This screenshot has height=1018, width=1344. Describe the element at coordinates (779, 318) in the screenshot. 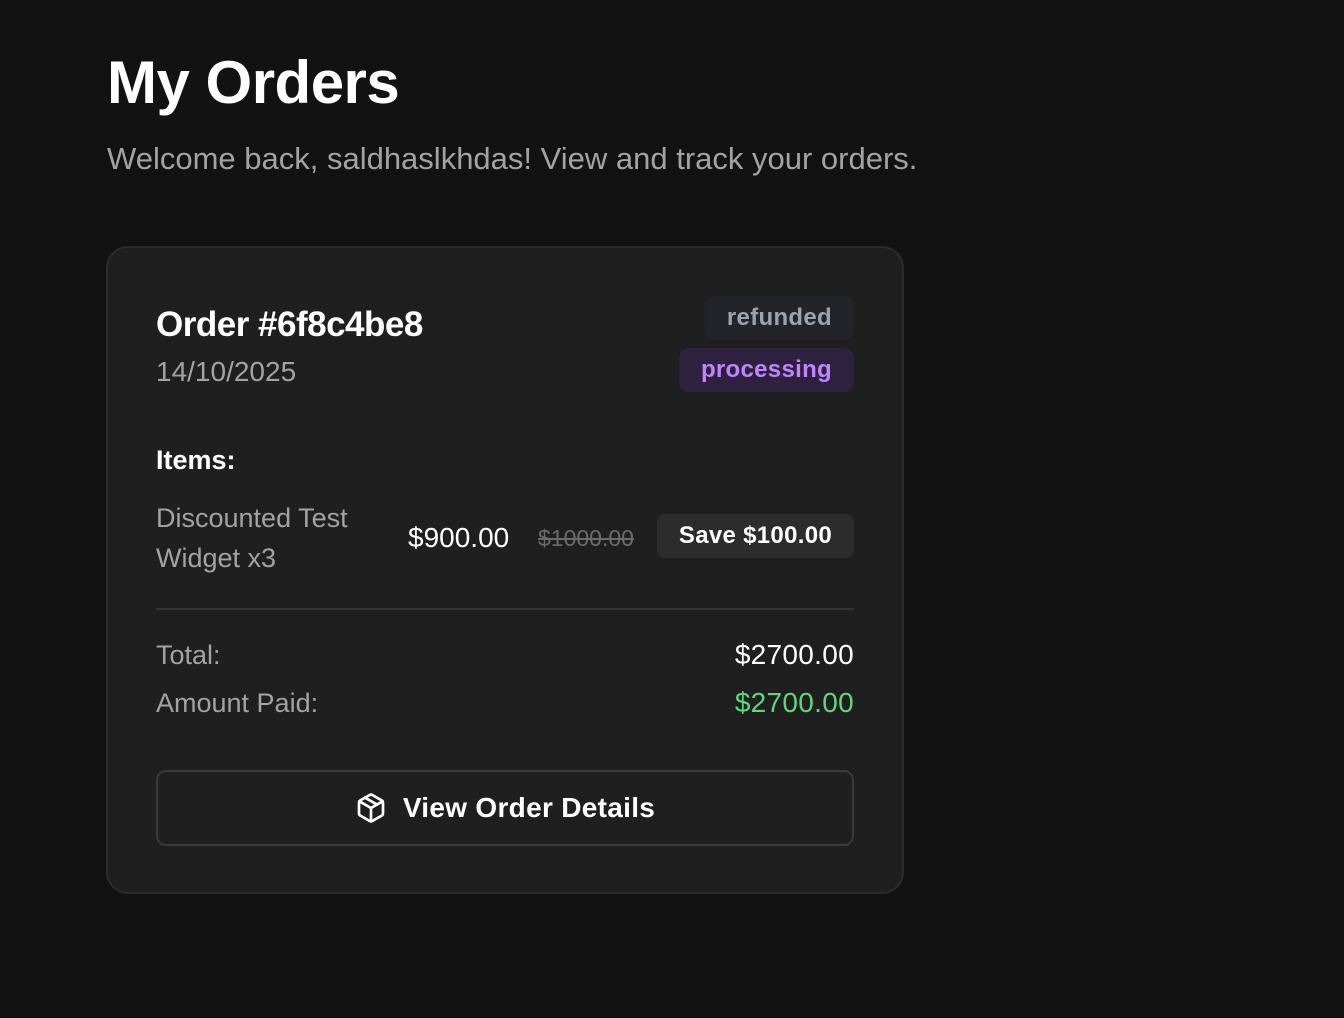

I see `status-badge-refunded: refunded` at that location.